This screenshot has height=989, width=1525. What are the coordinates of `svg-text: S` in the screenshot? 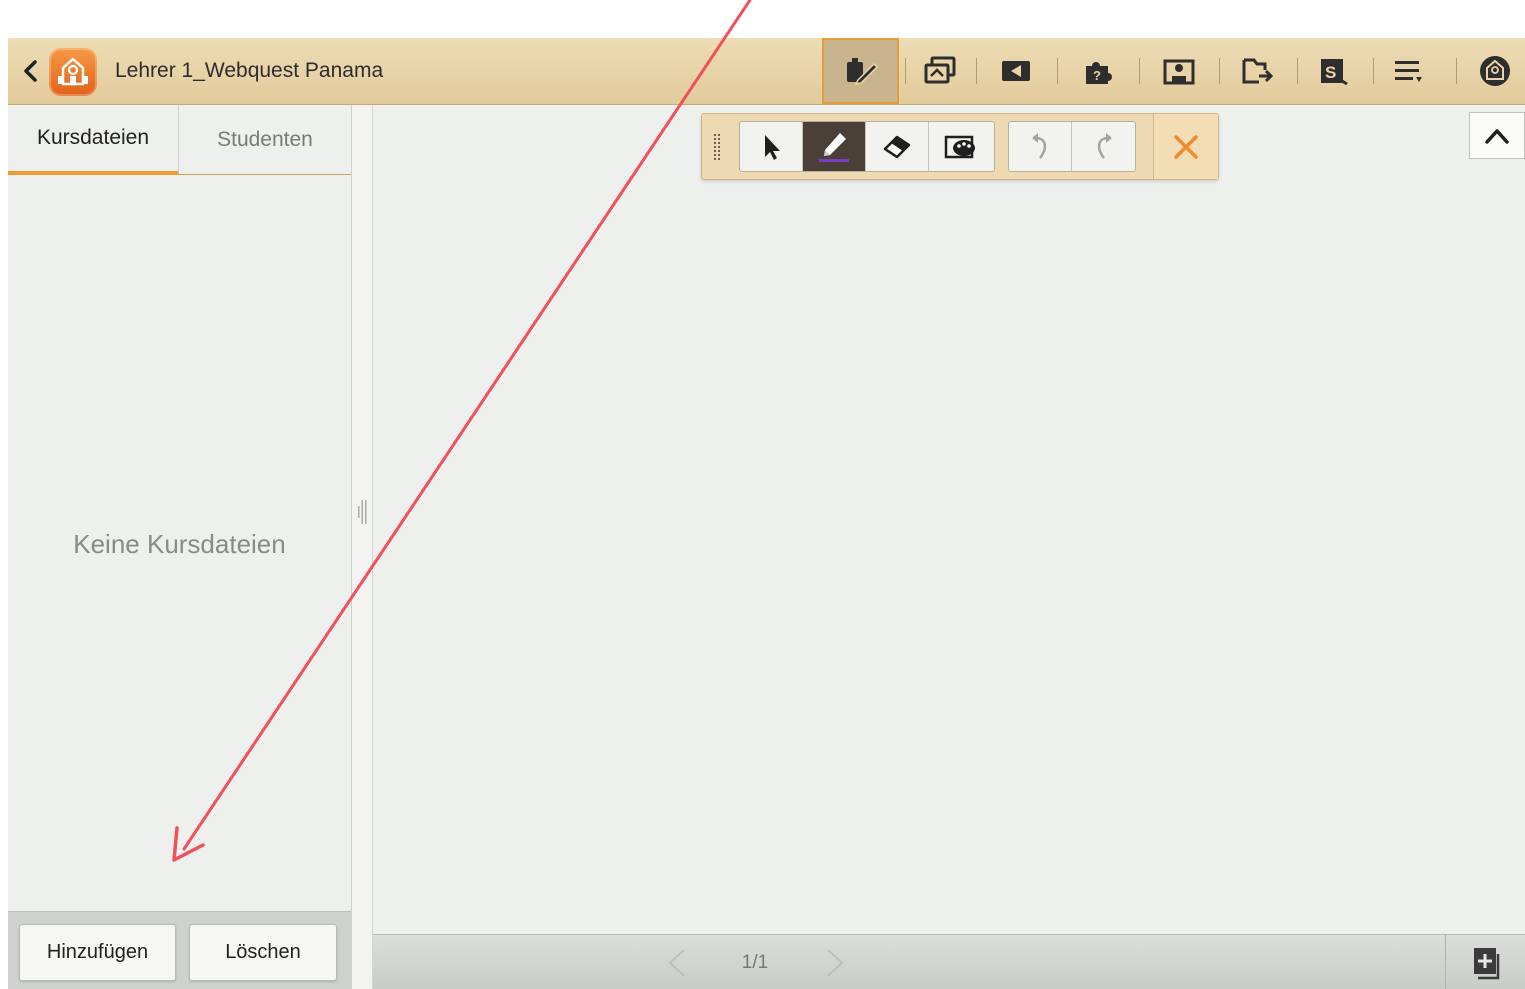 It's located at (1330, 72).